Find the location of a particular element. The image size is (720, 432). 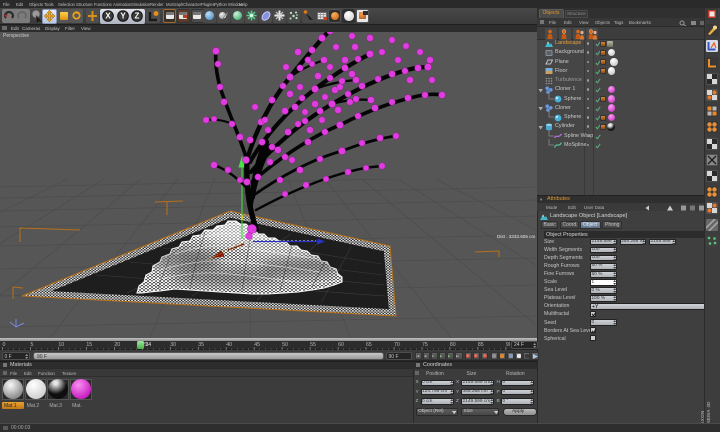

svg-text: 55 is located at coordinates (313, 345).